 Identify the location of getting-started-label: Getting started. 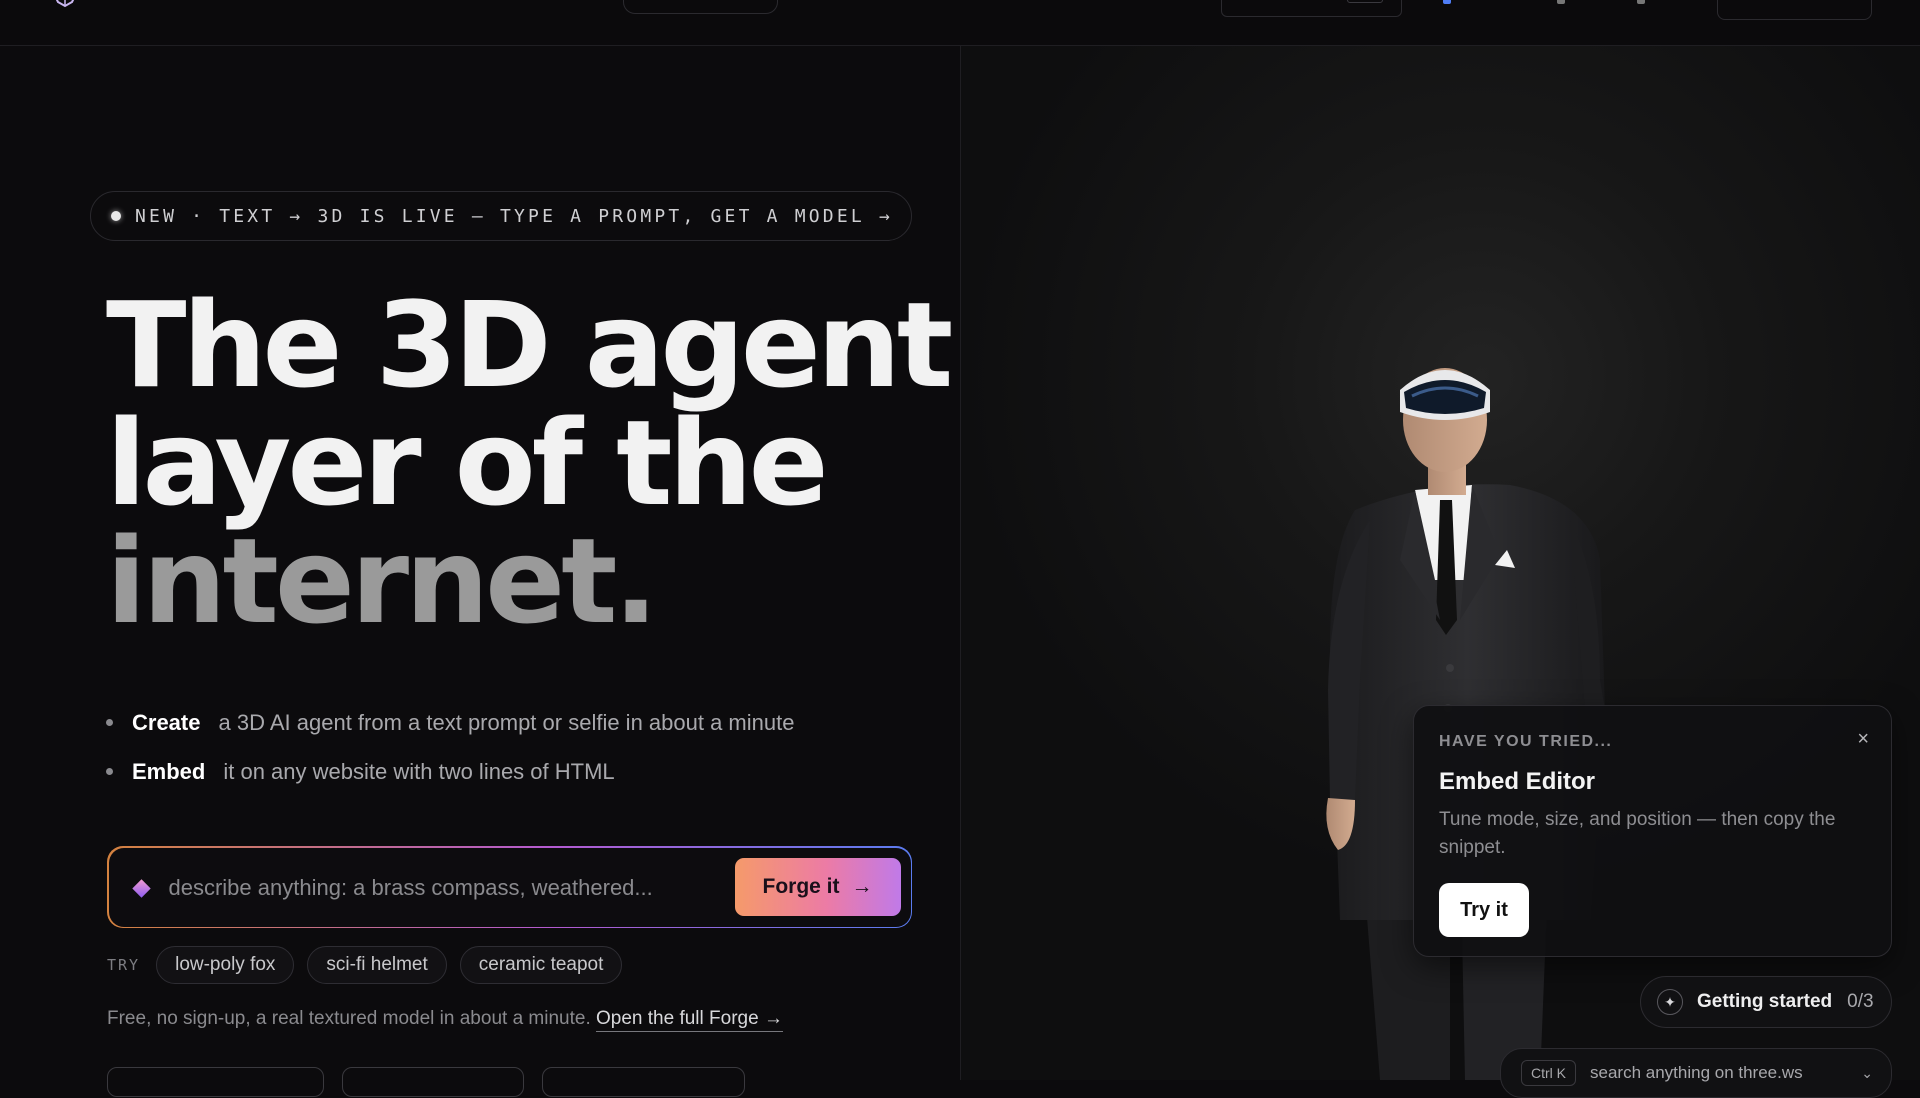
(1765, 1001).